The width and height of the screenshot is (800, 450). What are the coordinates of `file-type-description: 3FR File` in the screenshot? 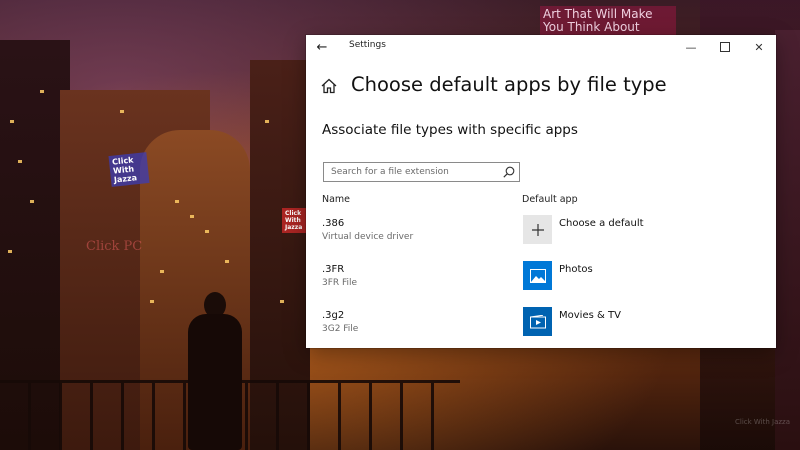 It's located at (340, 283).